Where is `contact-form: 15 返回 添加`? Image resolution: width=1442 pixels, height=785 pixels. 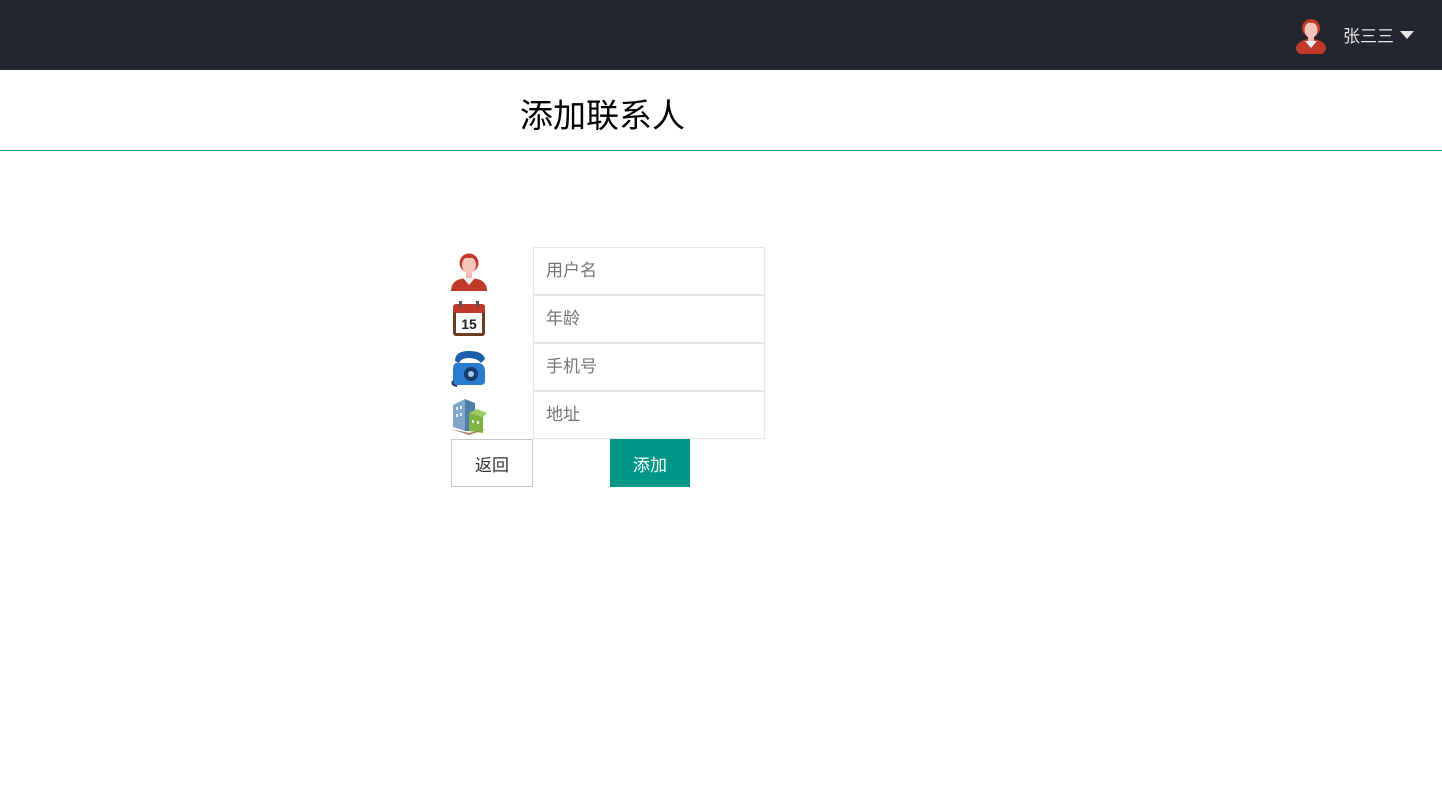
contact-form: 15 返回 添加 is located at coordinates (609, 368).